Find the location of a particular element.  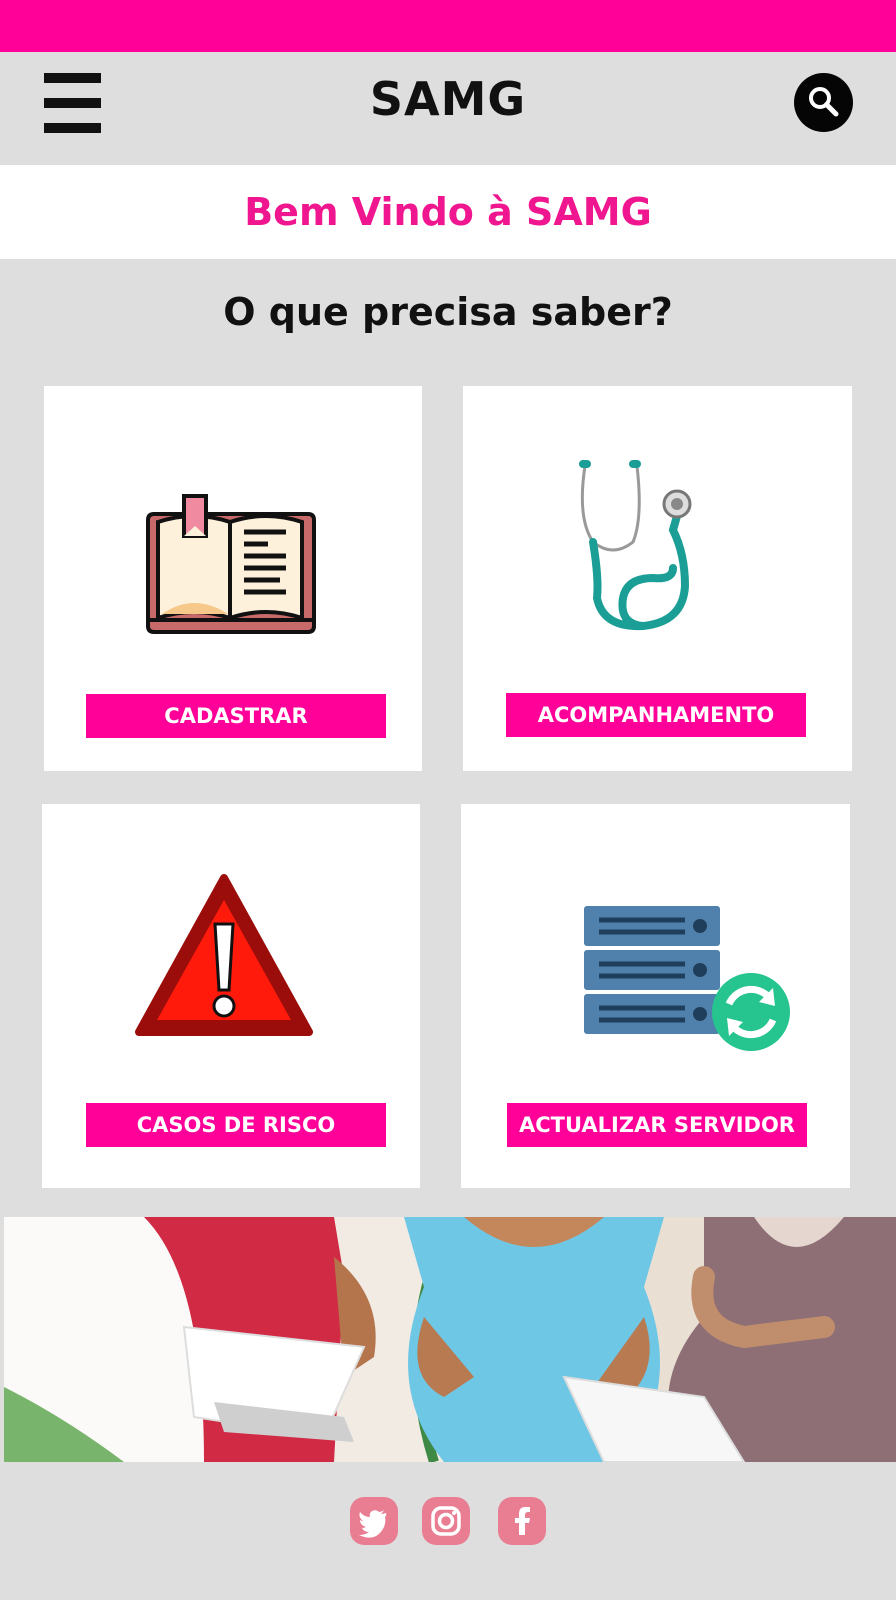

instagram-icon is located at coordinates (446, 1521).